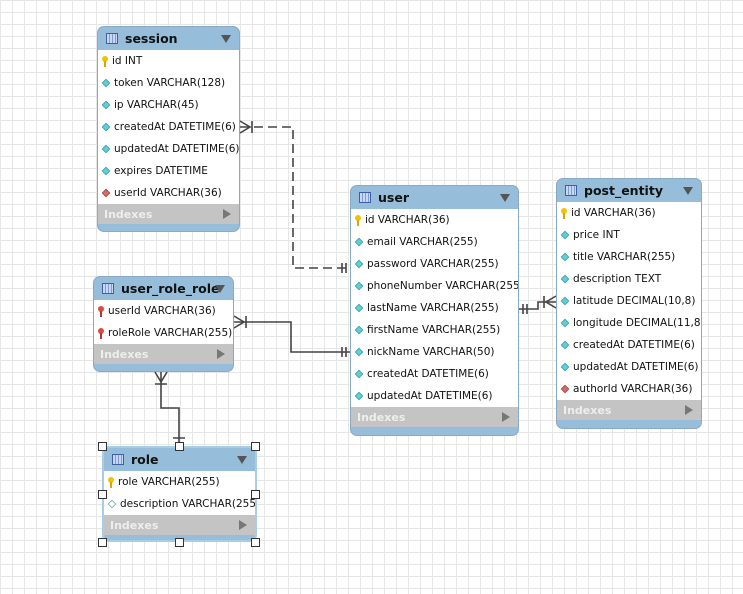 The height and width of the screenshot is (594, 743). Describe the element at coordinates (407, 220) in the screenshot. I see `column-label: id VARCHAR(36)` at that location.